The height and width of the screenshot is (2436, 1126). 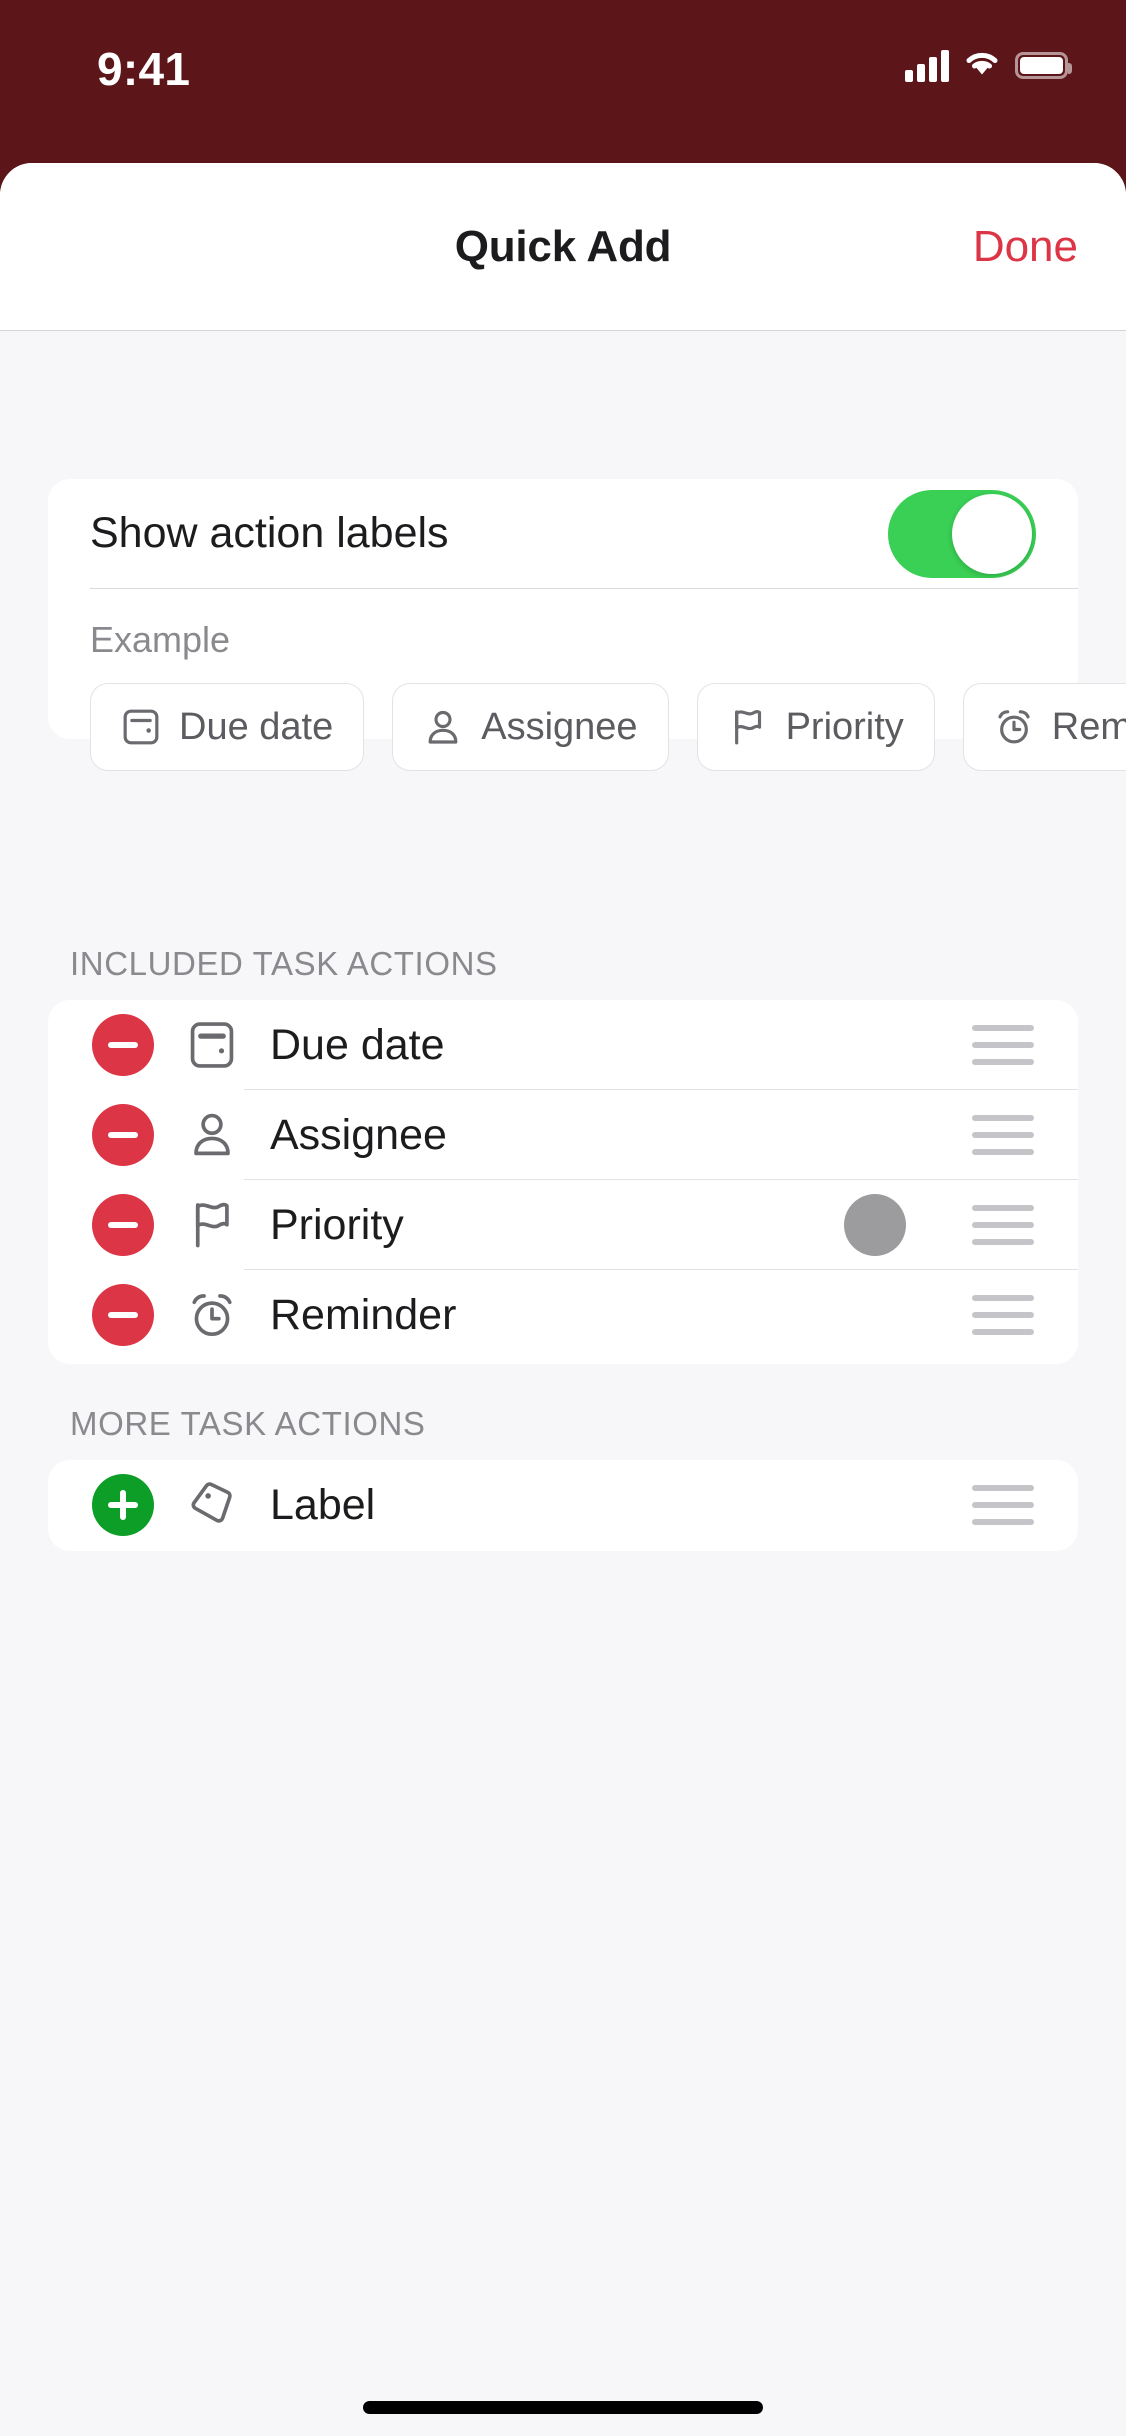 I want to click on table-row: Assignee, so click(x=563, y=1135).